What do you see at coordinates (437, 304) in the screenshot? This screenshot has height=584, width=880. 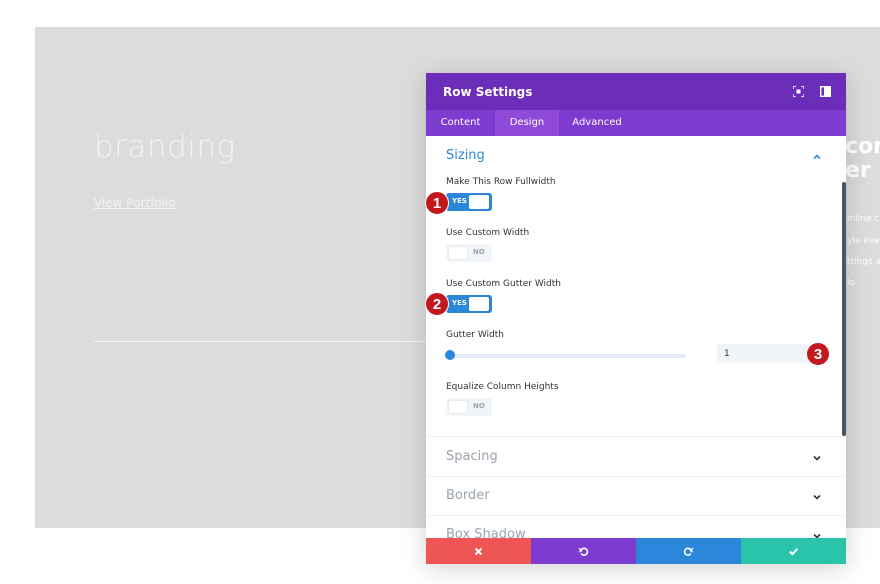 I see `step-marker-2: 2` at bounding box center [437, 304].